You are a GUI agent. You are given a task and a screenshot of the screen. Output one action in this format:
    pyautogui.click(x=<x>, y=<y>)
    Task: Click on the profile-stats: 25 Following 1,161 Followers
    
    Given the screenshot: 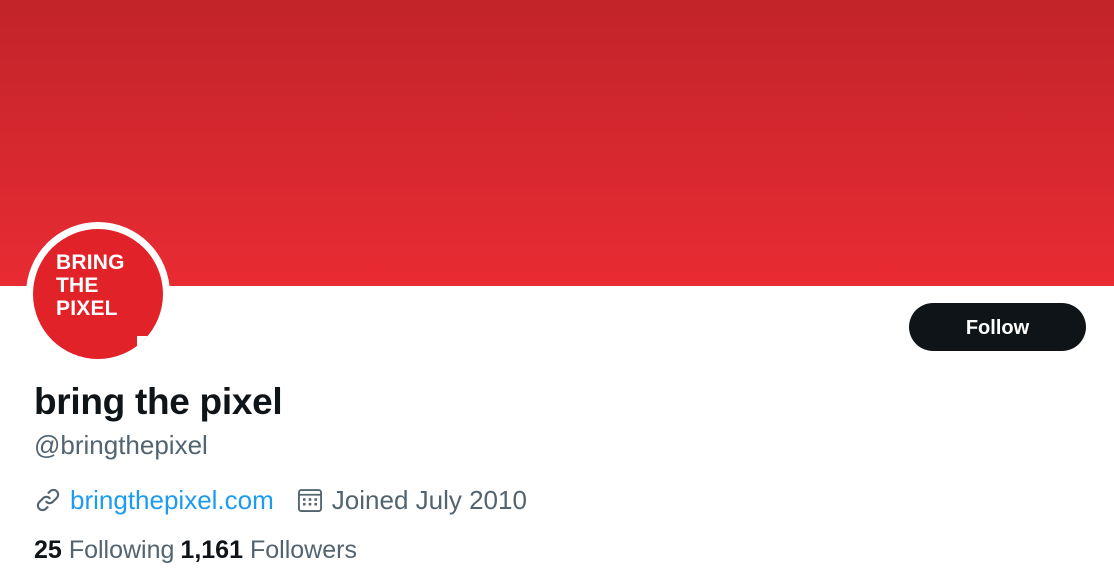 What is the action you would take?
    pyautogui.click(x=195, y=550)
    